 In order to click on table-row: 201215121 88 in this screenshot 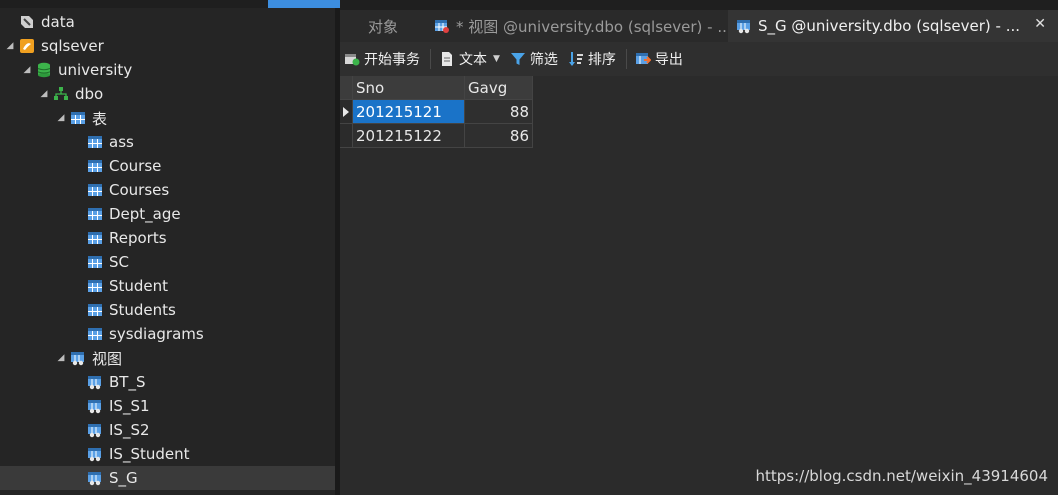, I will do `click(436, 112)`.